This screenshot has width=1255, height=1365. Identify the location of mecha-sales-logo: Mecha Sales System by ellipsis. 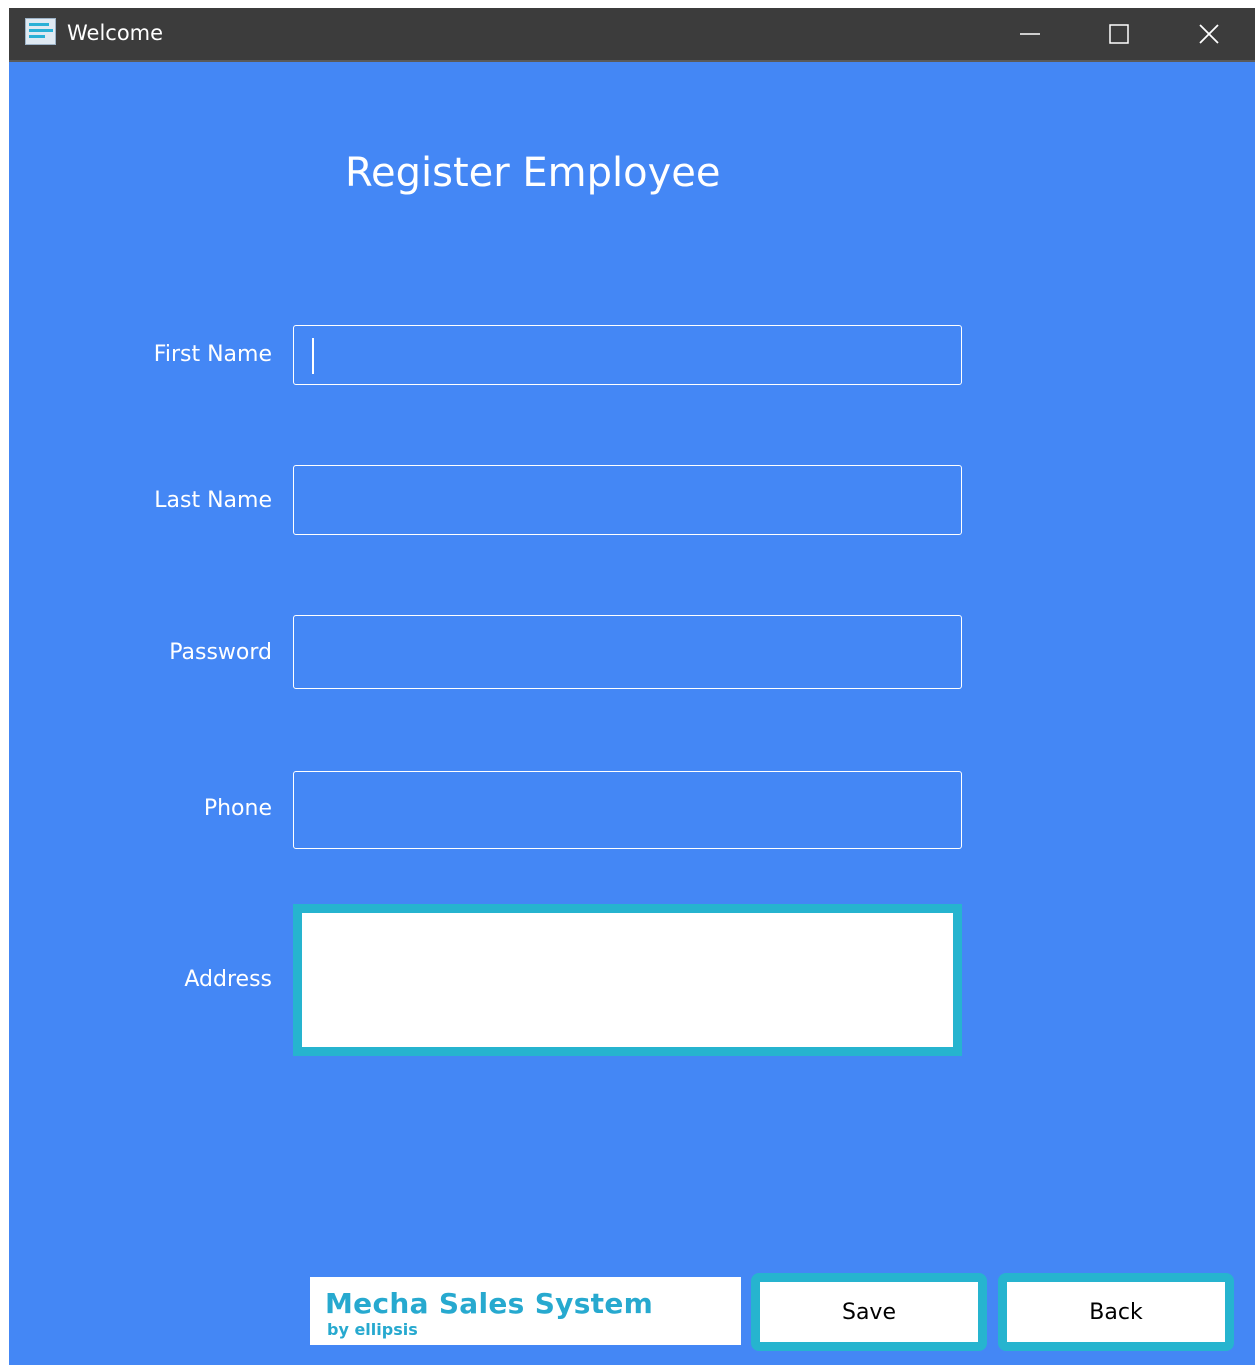
(525, 1311).